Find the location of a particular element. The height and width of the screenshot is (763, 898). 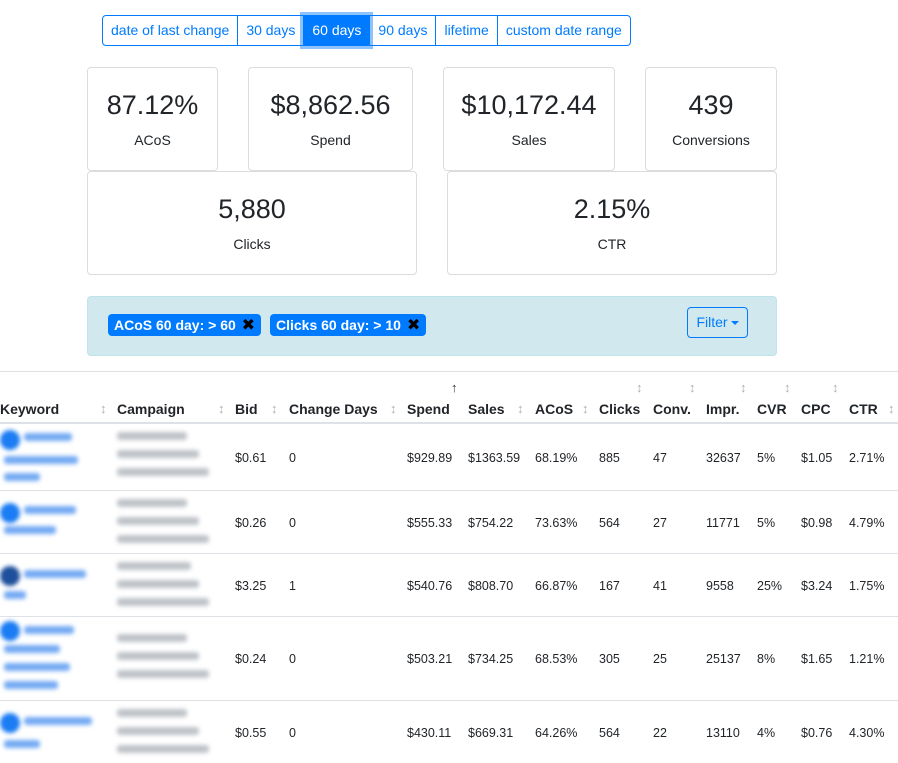

cell-acos: 68.53% is located at coordinates (556, 659).